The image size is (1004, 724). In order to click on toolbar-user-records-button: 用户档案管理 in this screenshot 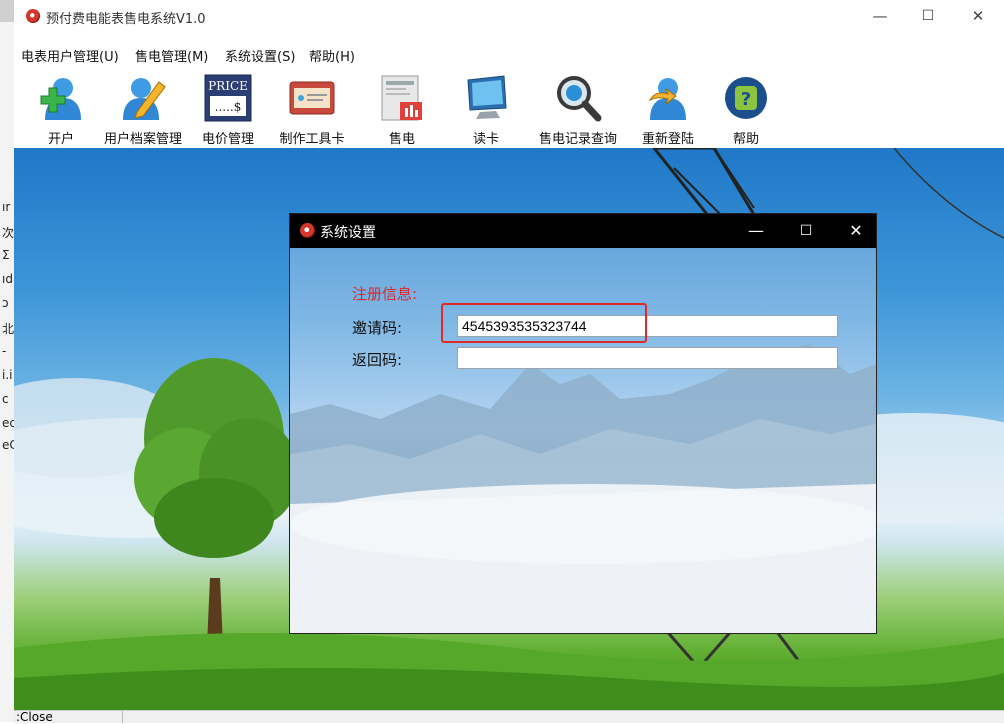, I will do `click(143, 109)`.